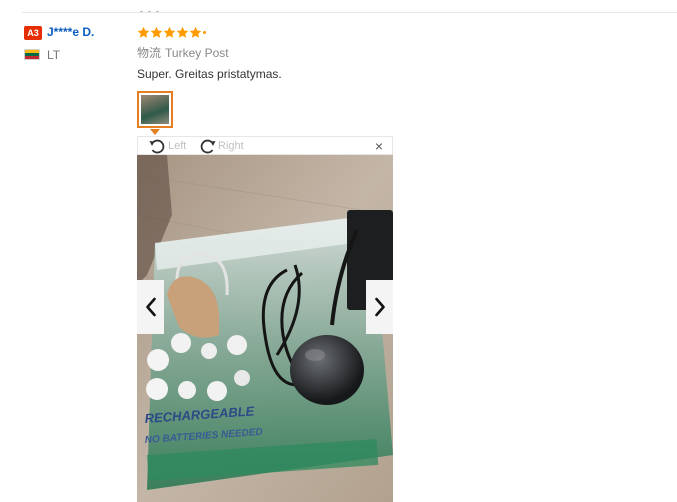 This screenshot has width=677, height=502. Describe the element at coordinates (349, 12) in the screenshot. I see `review-divider` at that location.